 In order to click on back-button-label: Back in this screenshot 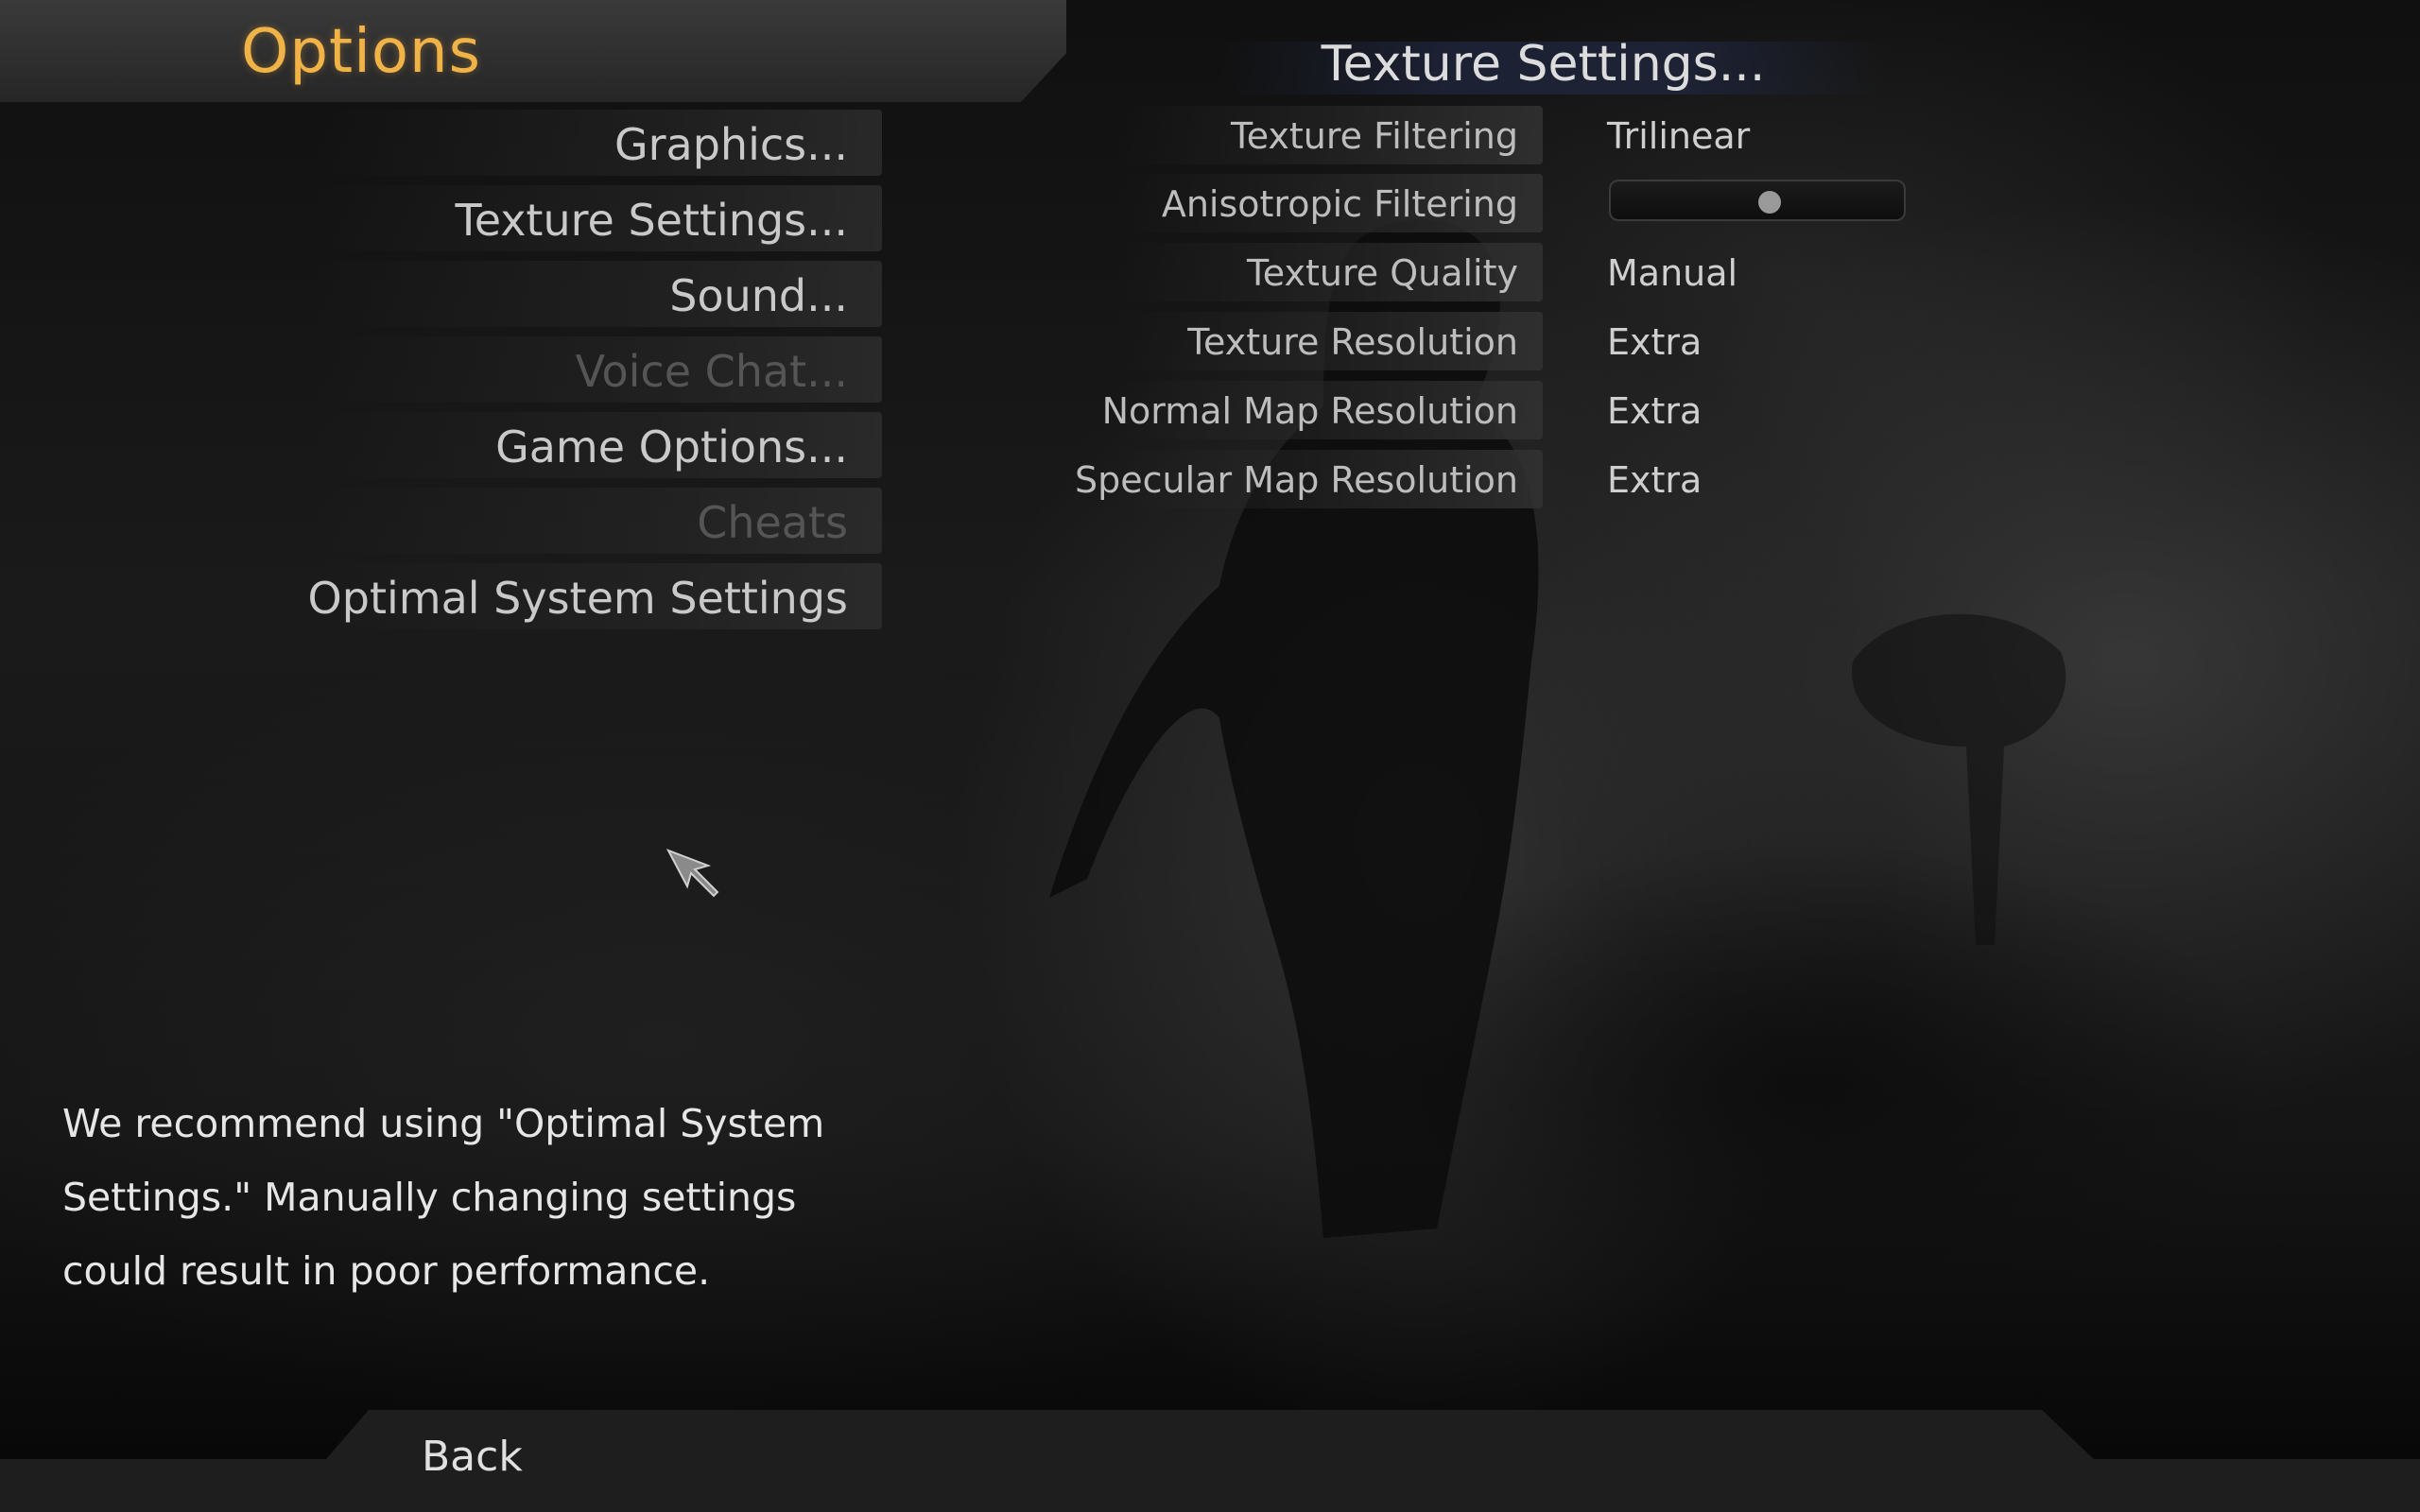, I will do `click(472, 1457)`.